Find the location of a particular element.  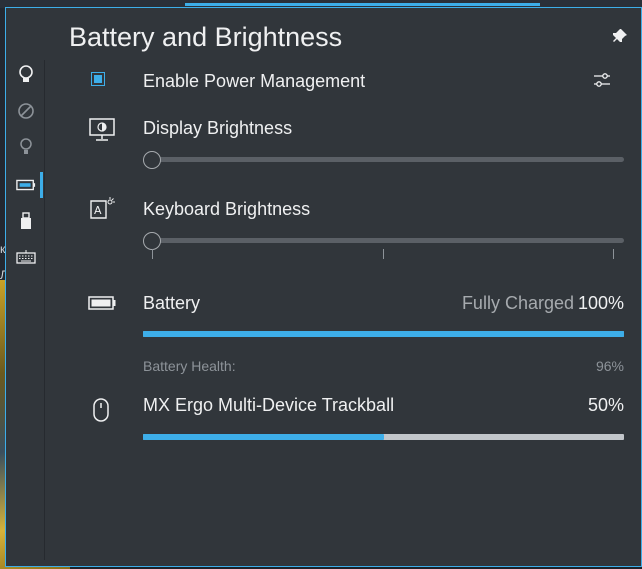

checkbox-check-mark is located at coordinates (98, 79).